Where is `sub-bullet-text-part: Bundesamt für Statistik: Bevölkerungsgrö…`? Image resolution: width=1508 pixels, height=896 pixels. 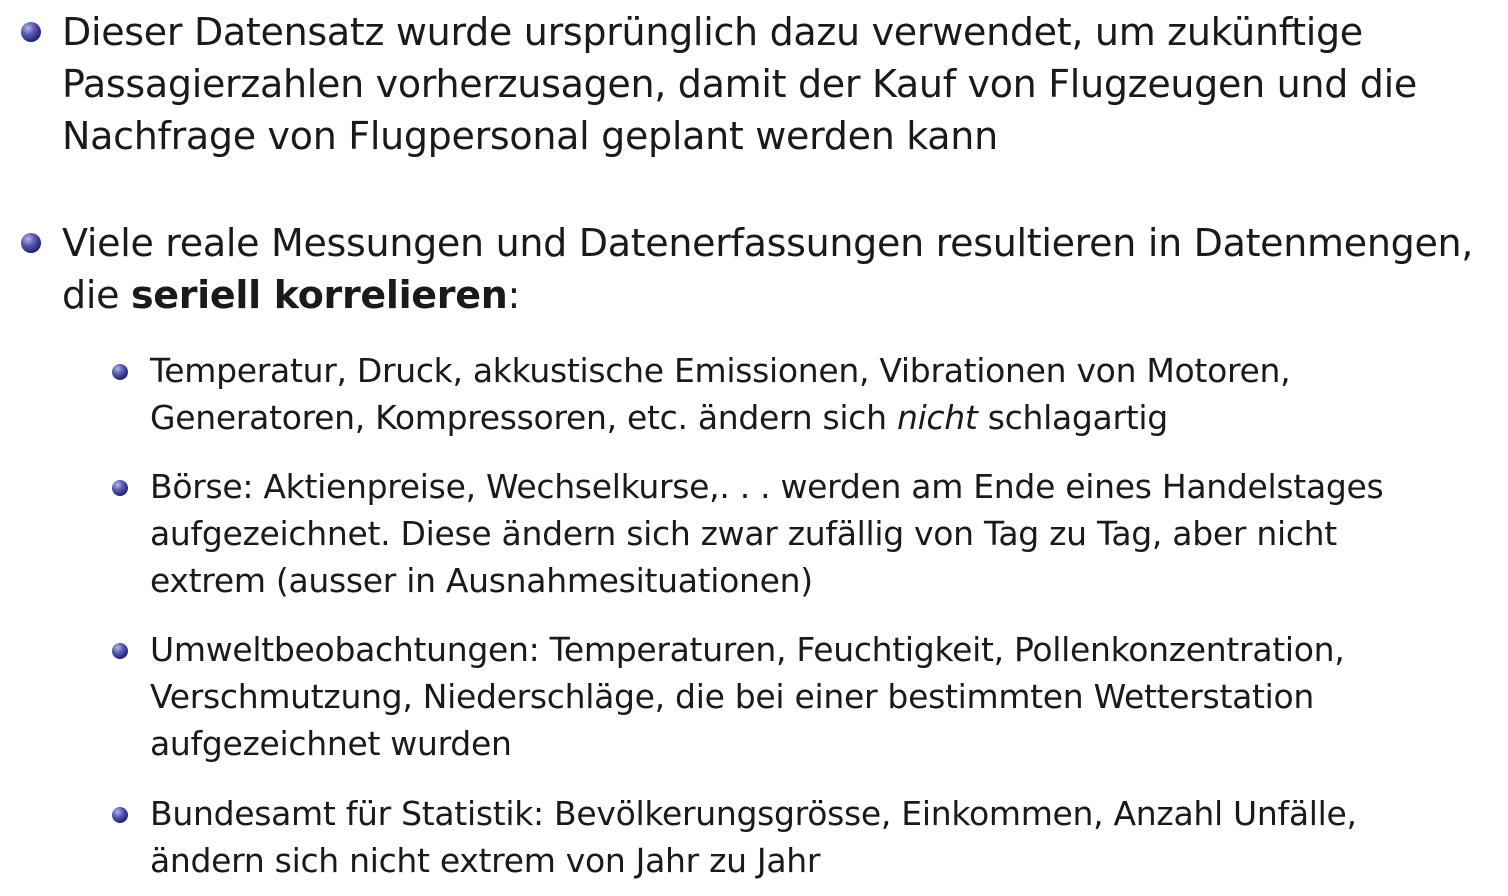 sub-bullet-text-part: Bundesamt für Statistik: Bevölkerungsgrö… is located at coordinates (758, 837).